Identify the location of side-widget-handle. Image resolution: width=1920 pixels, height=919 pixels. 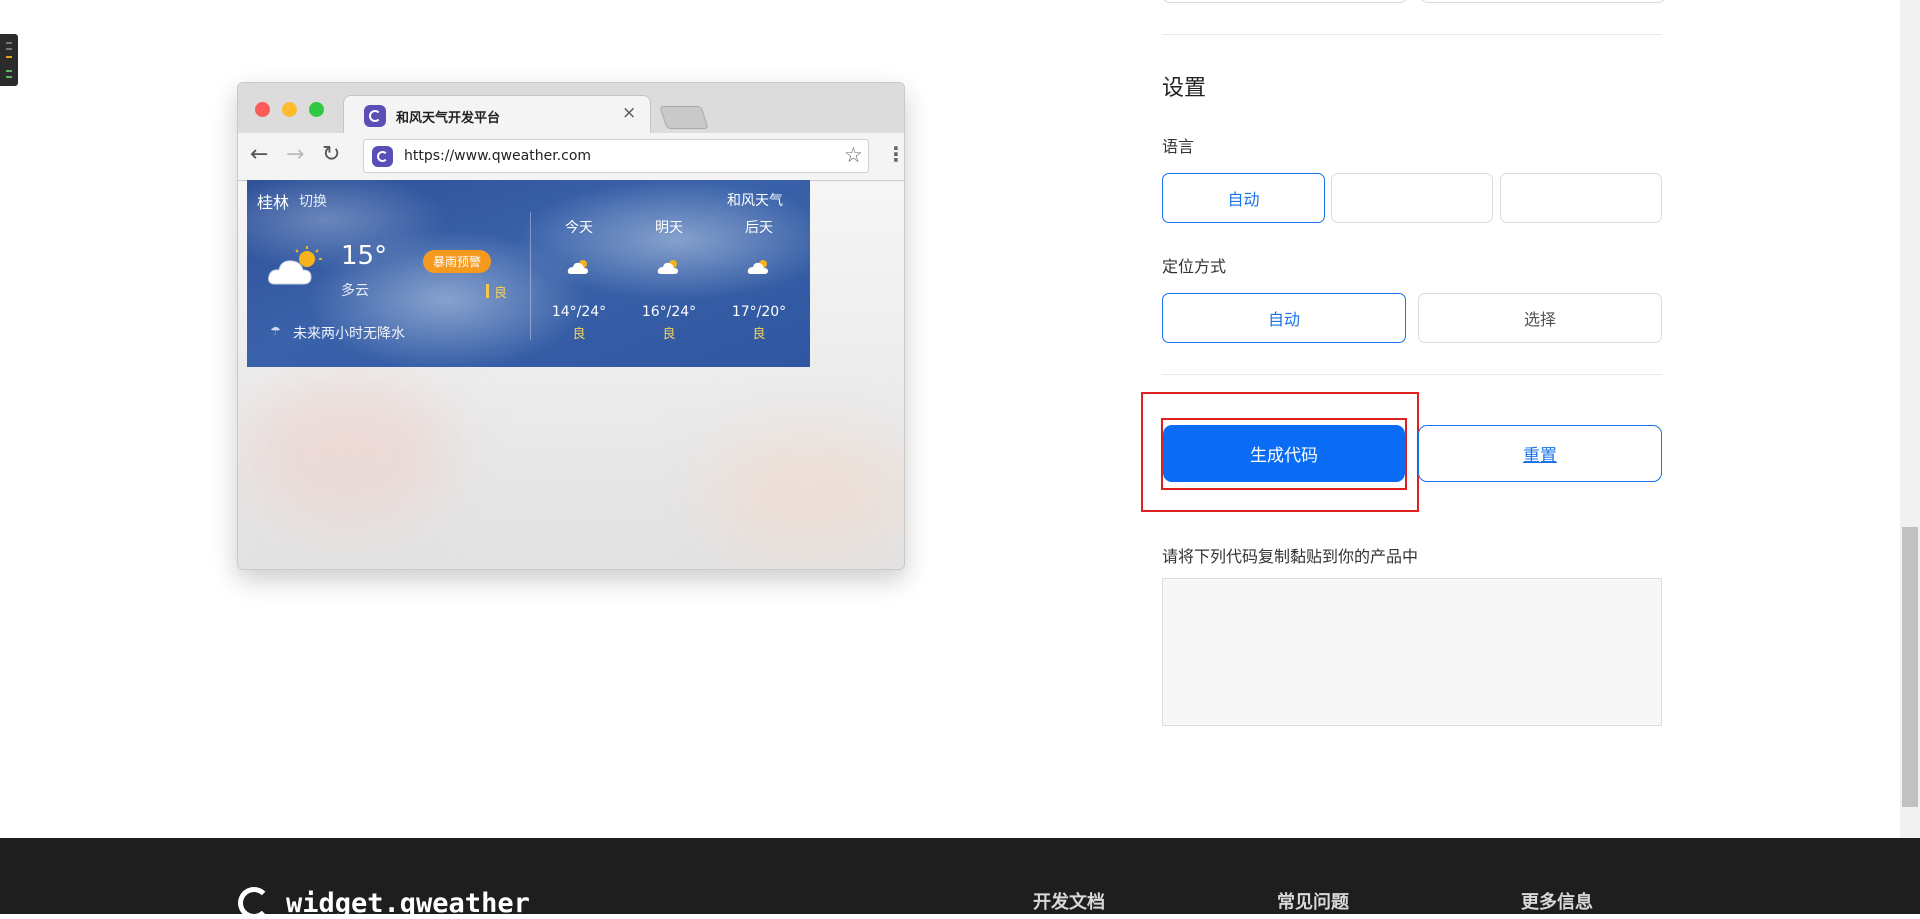
(9, 60).